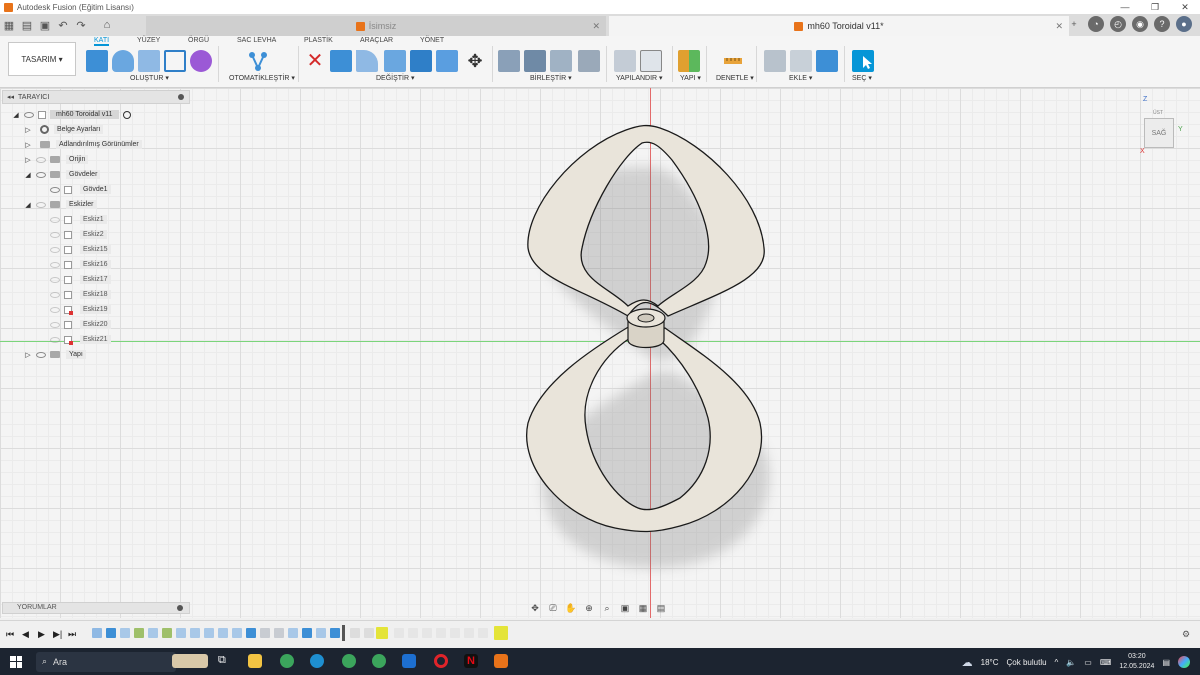 Image resolution: width=1200 pixels, height=675 pixels. Describe the element at coordinates (775, 61) in the screenshot. I see `insert-derive-icon` at that location.